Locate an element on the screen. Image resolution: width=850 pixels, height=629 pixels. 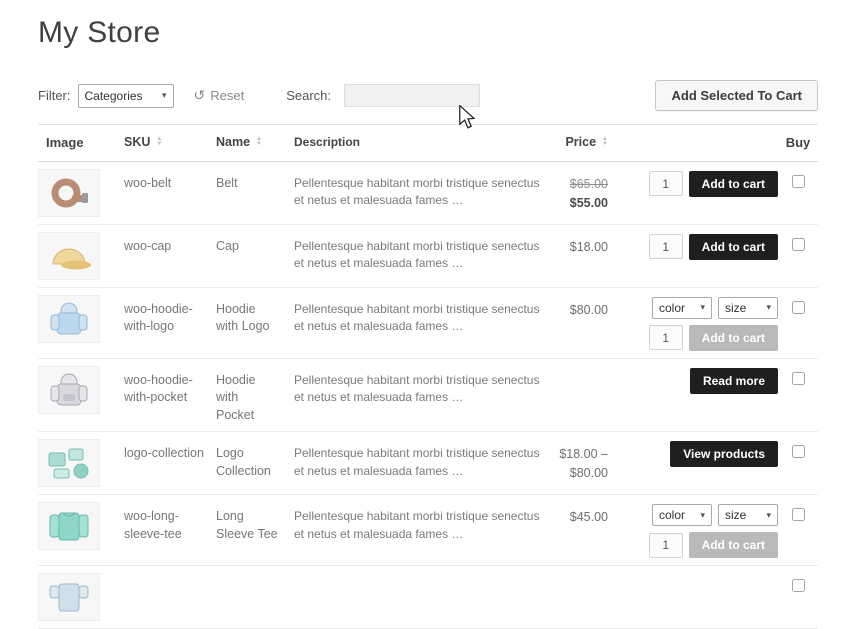
product-sku: woo-cap is located at coordinates (148, 245).